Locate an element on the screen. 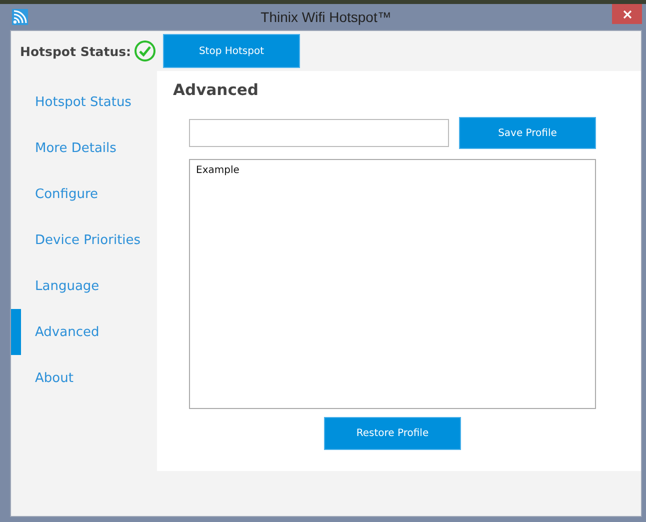 The height and width of the screenshot is (522, 646). sidebar-item: About is located at coordinates (84, 378).